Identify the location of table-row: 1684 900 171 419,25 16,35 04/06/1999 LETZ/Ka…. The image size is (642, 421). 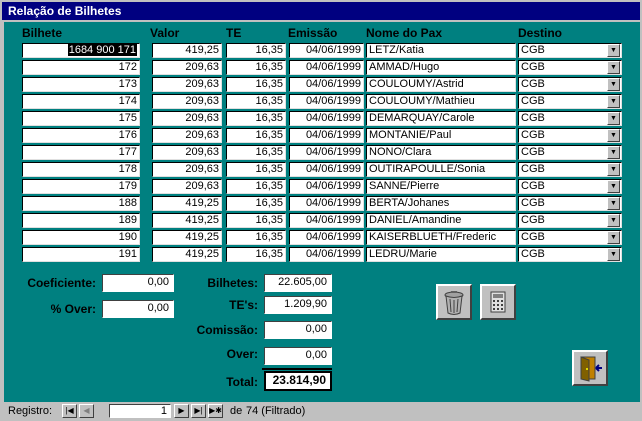
(322, 50).